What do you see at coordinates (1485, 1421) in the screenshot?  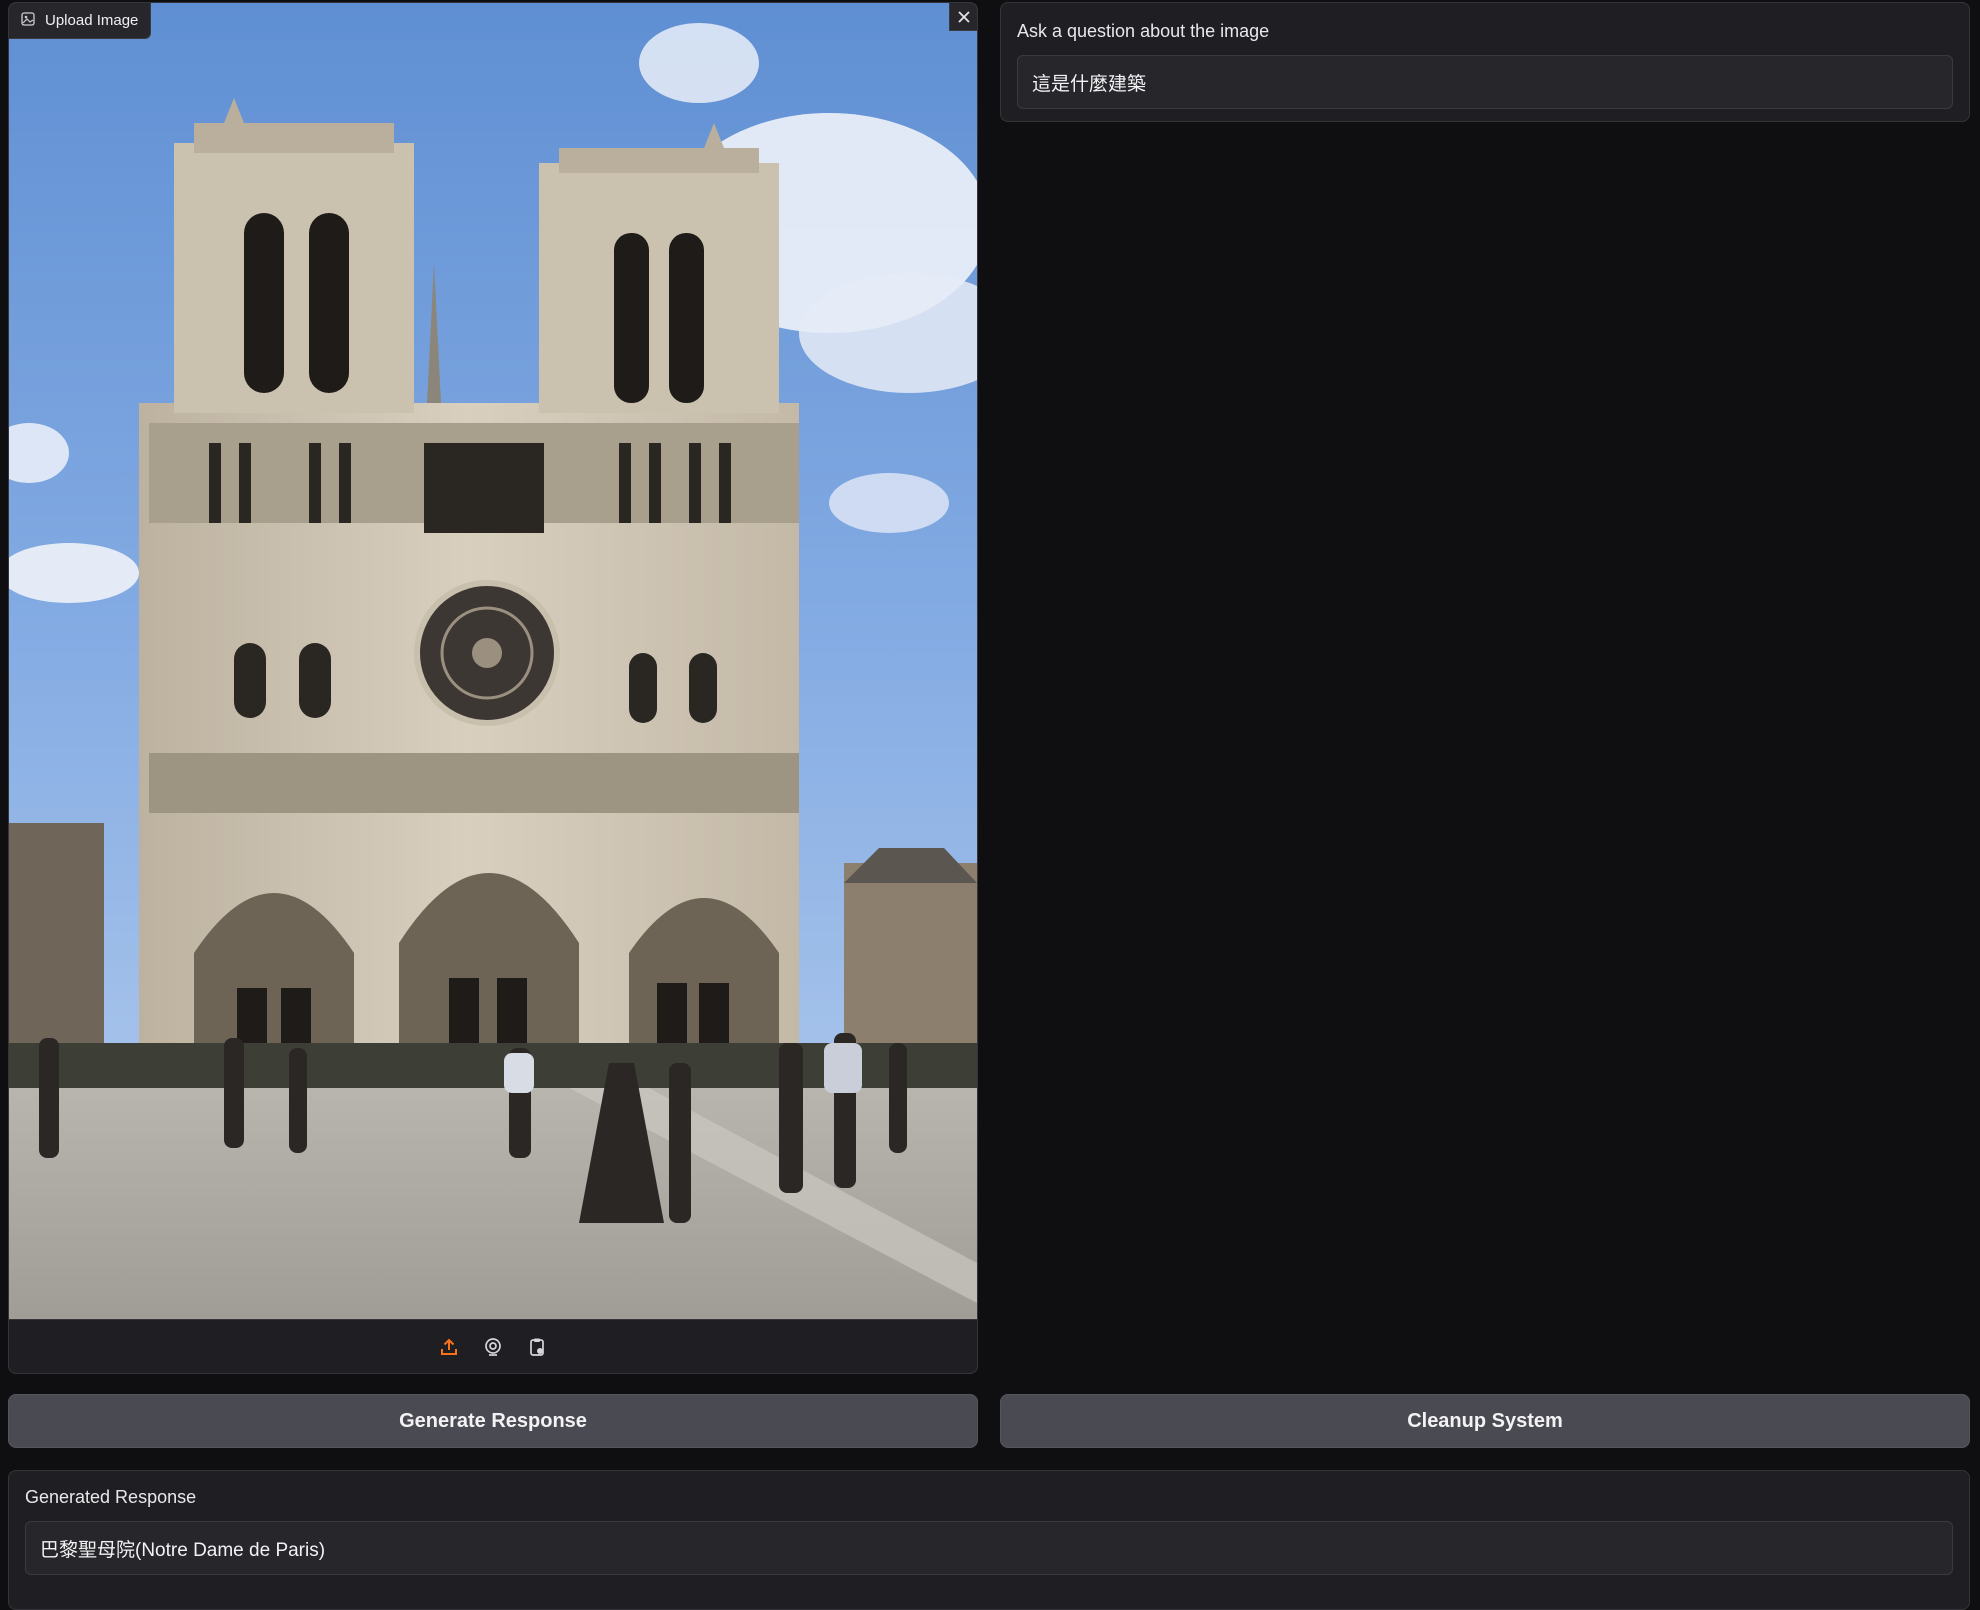 I see `cleanup-system-button: Cleanup System` at bounding box center [1485, 1421].